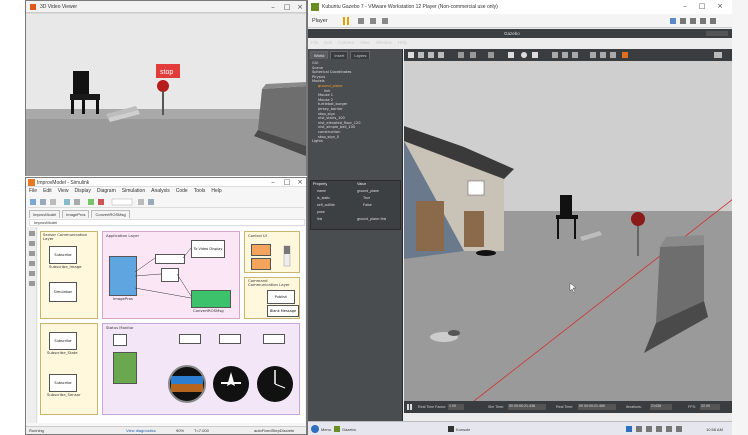 Image resolution: width=748 pixels, height=435 pixels. What do you see at coordinates (125, 368) in the screenshot?
I see `monitor-block` at bounding box center [125, 368].